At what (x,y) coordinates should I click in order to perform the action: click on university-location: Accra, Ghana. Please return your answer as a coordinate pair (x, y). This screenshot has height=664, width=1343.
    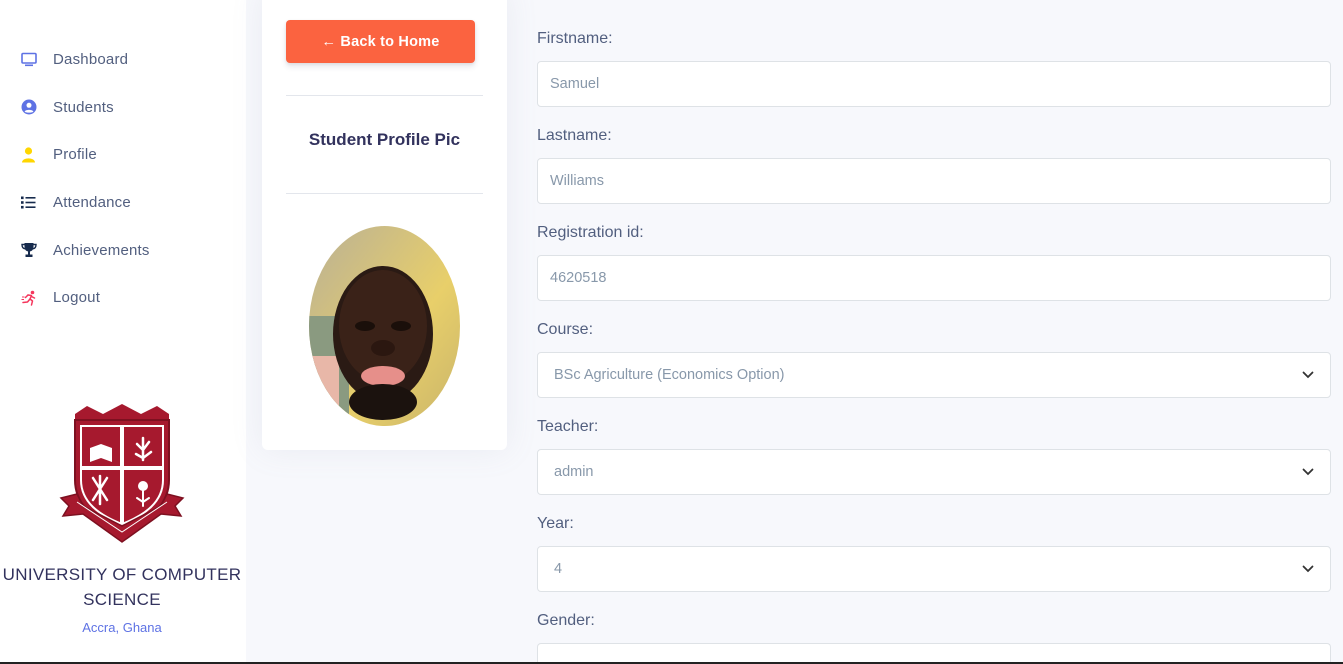
    Looking at the image, I should click on (122, 627).